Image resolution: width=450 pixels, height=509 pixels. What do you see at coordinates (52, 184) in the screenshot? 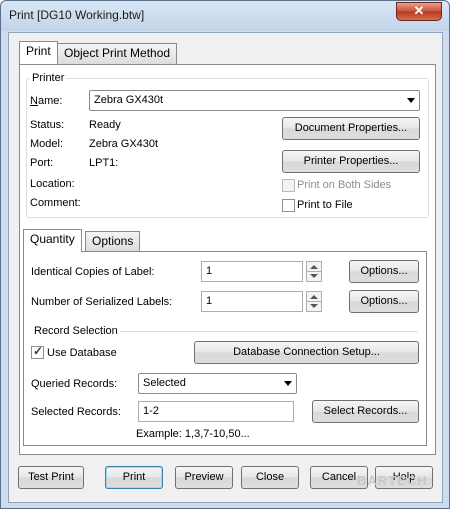
I see `location-label: Location:` at bounding box center [52, 184].